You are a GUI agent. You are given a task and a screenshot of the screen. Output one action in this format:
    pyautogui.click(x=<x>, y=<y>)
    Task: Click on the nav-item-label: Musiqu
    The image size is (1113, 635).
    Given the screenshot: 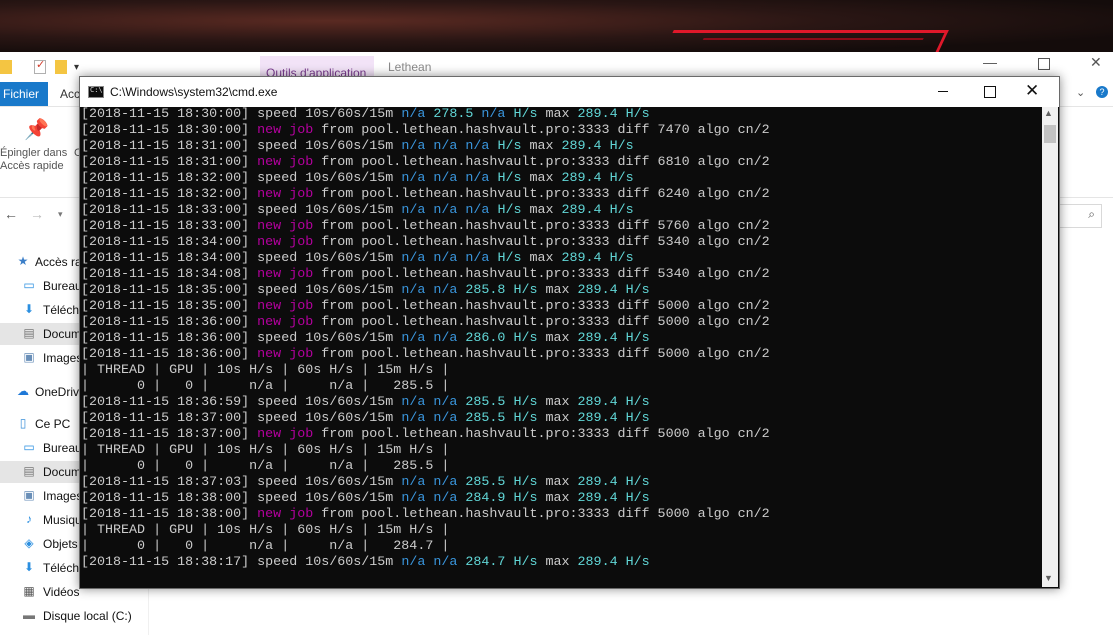 What is the action you would take?
    pyautogui.click(x=62, y=520)
    